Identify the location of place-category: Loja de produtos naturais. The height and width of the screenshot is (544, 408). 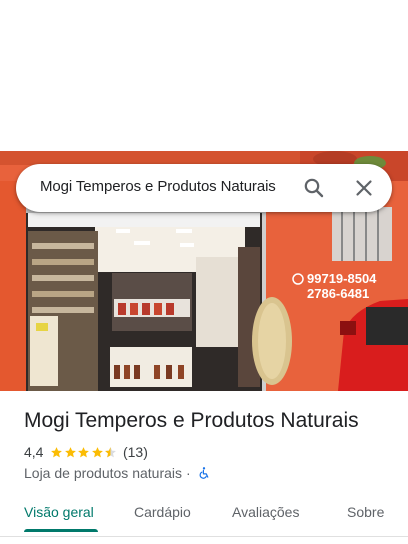
(103, 473).